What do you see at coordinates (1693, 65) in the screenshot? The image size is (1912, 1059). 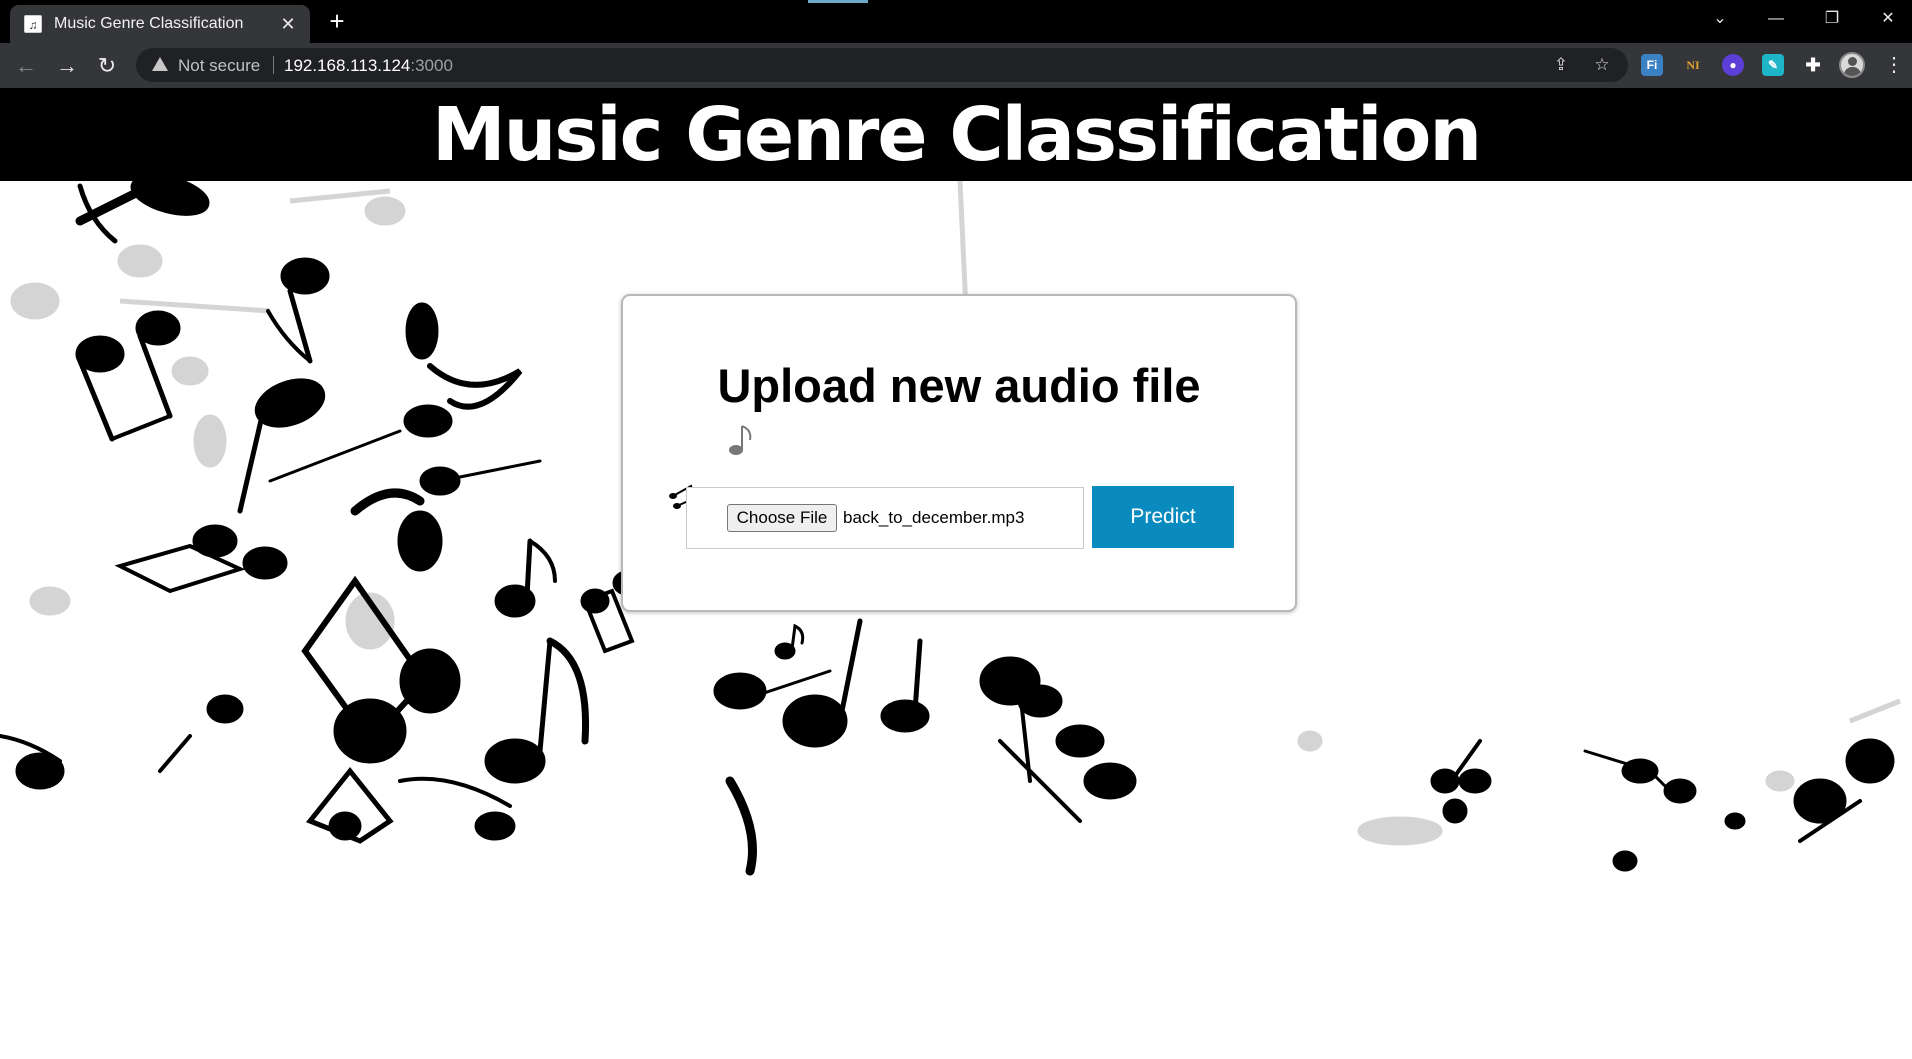 I see `extension-n-icon: NI` at bounding box center [1693, 65].